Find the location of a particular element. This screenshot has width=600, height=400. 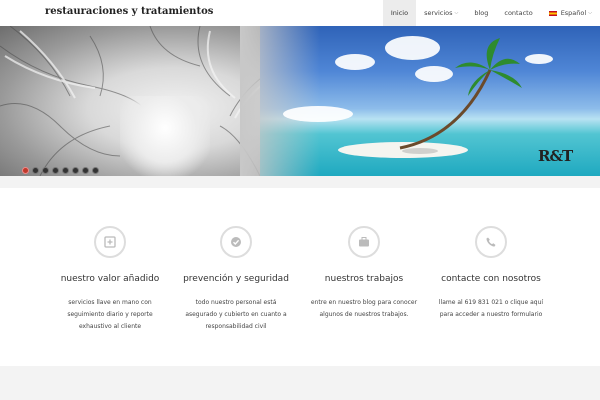

phone-icon is located at coordinates (491, 242).